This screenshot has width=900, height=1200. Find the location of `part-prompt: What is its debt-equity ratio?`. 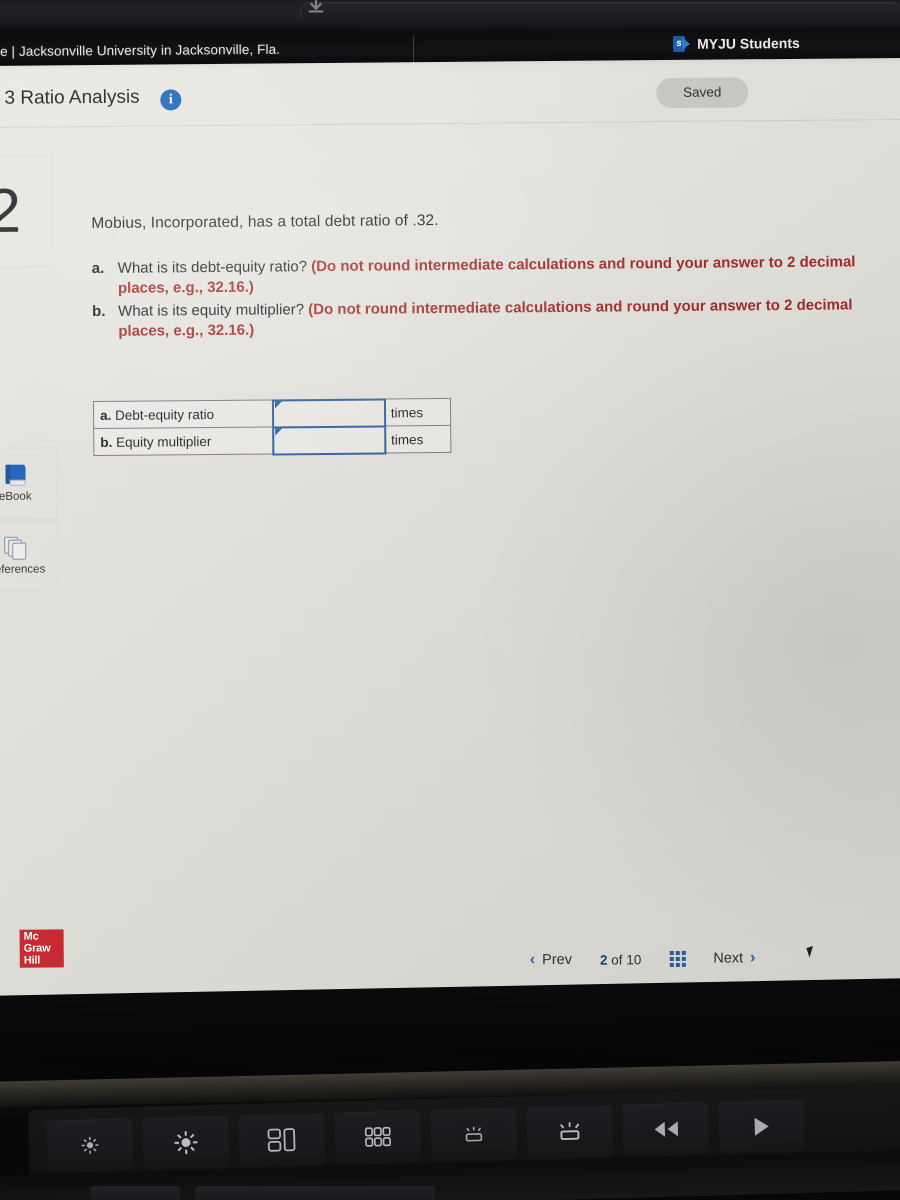

part-prompt: What is its debt-equity ratio? is located at coordinates (214, 267).